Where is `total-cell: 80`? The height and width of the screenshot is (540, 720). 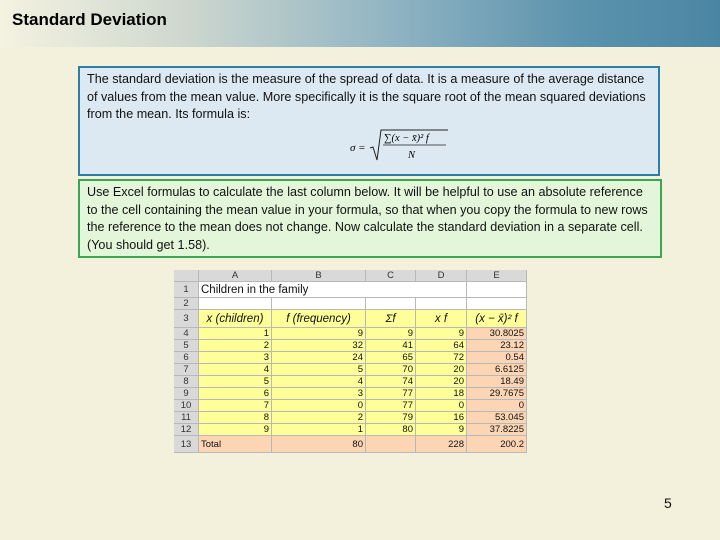 total-cell: 80 is located at coordinates (319, 444).